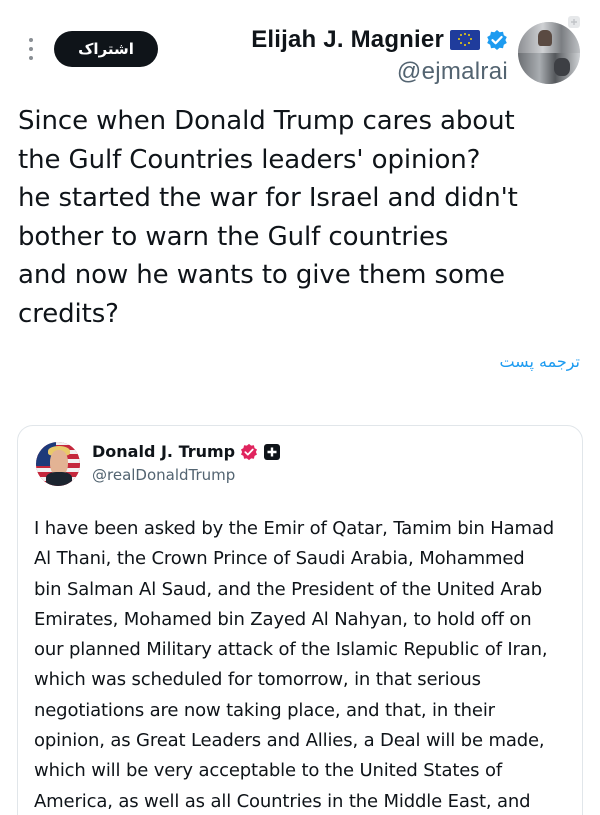 The width and height of the screenshot is (600, 815). I want to click on author-name-row: Elijah J. Magnier, so click(379, 40).